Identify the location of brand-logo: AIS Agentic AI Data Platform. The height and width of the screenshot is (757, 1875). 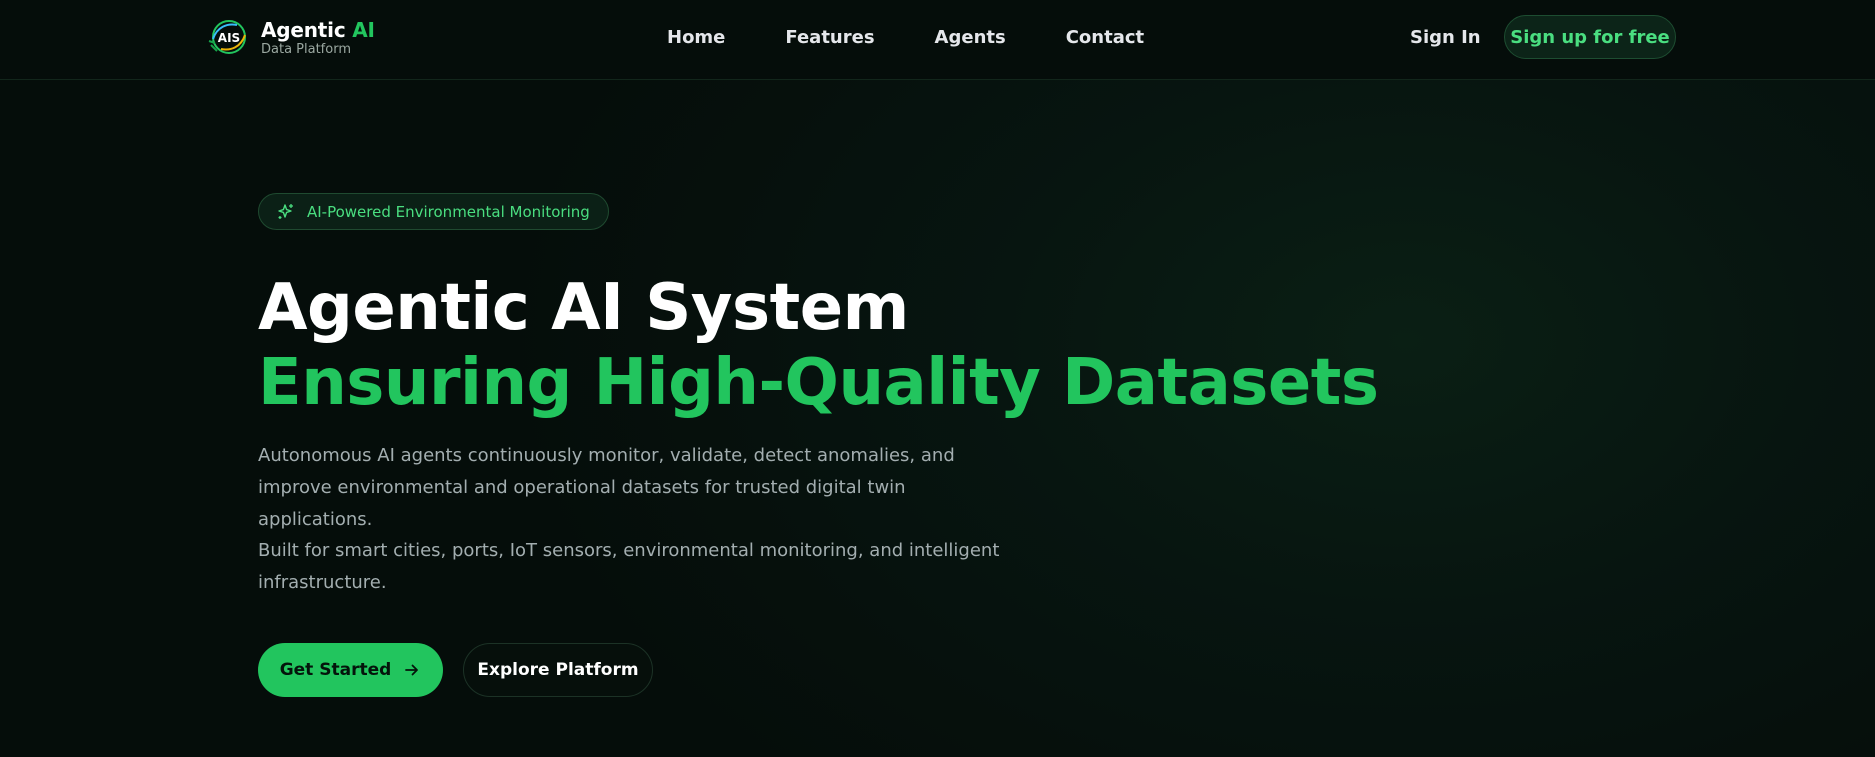
(291, 37).